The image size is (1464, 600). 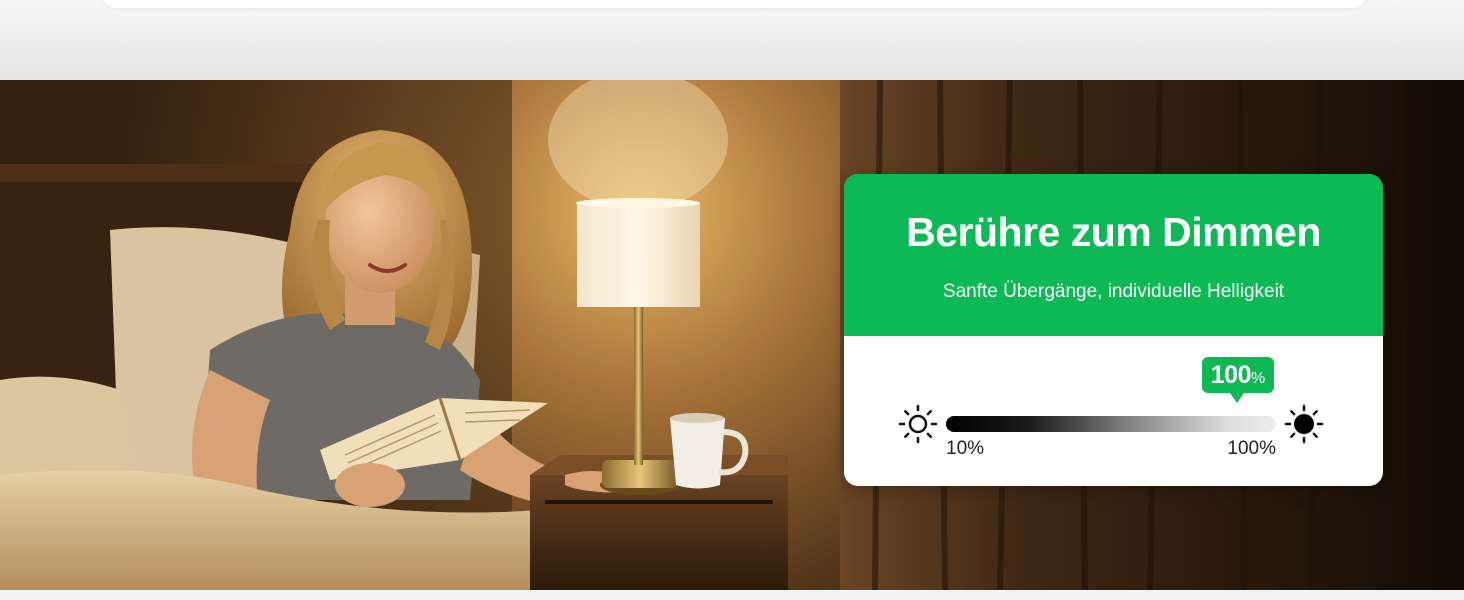 What do you see at coordinates (1113, 232) in the screenshot?
I see `dimming-title: Berühre zum Dimmen` at bounding box center [1113, 232].